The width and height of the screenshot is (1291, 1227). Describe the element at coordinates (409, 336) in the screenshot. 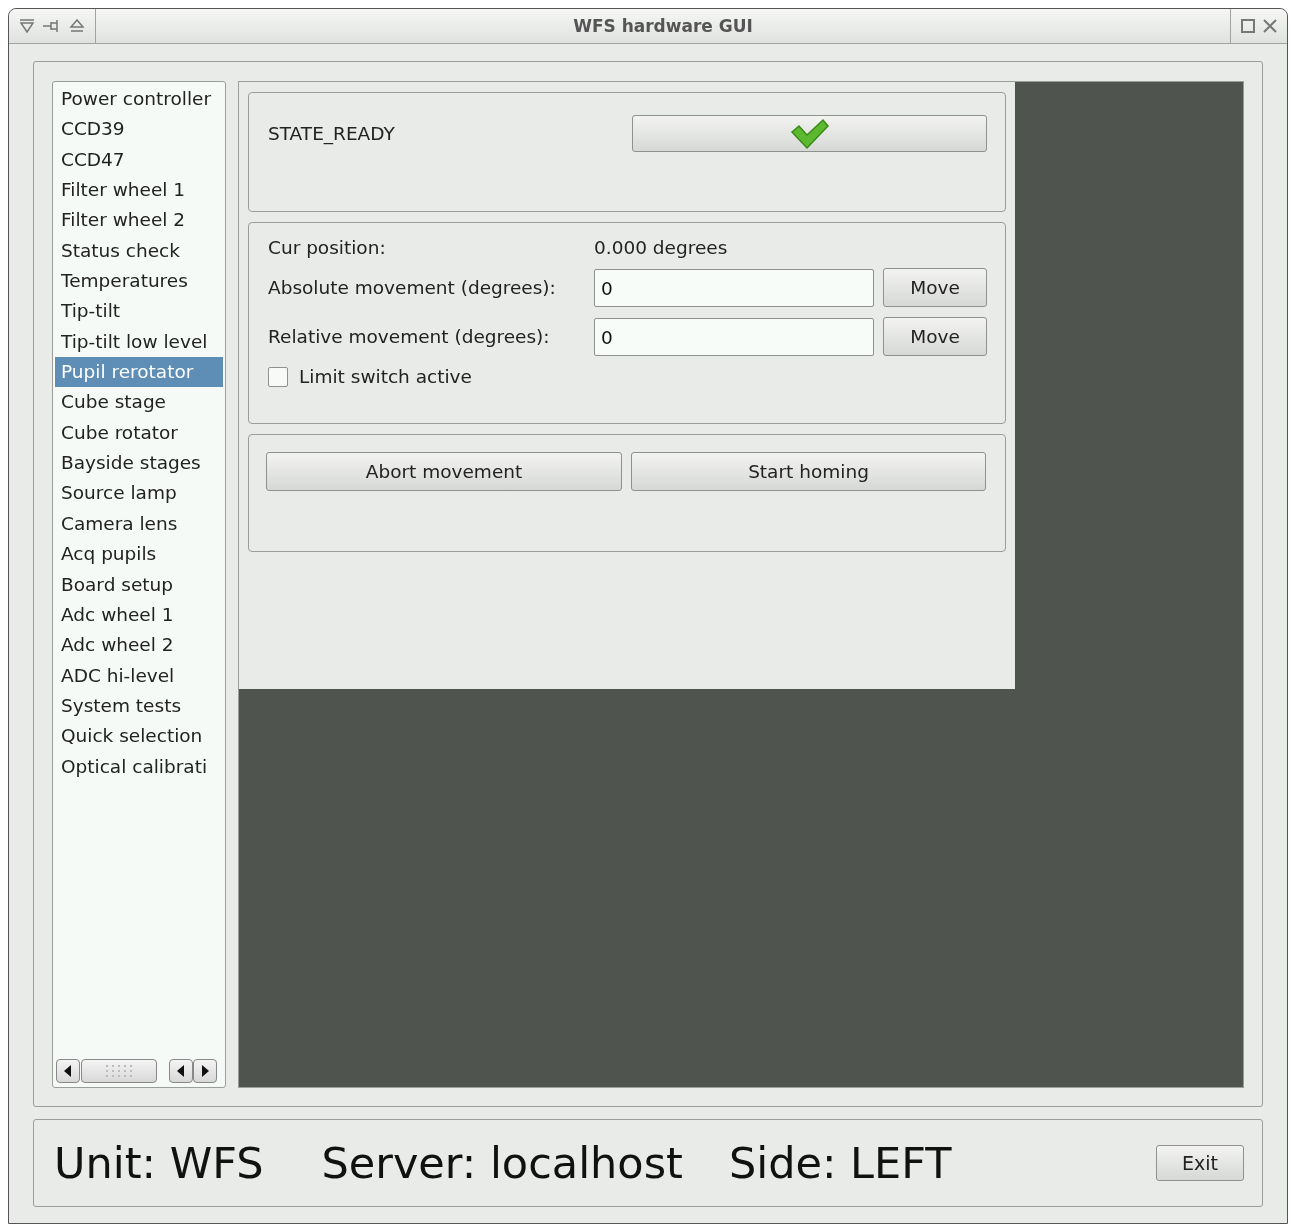

I see `movement-label: Relative movement (degrees):` at that location.